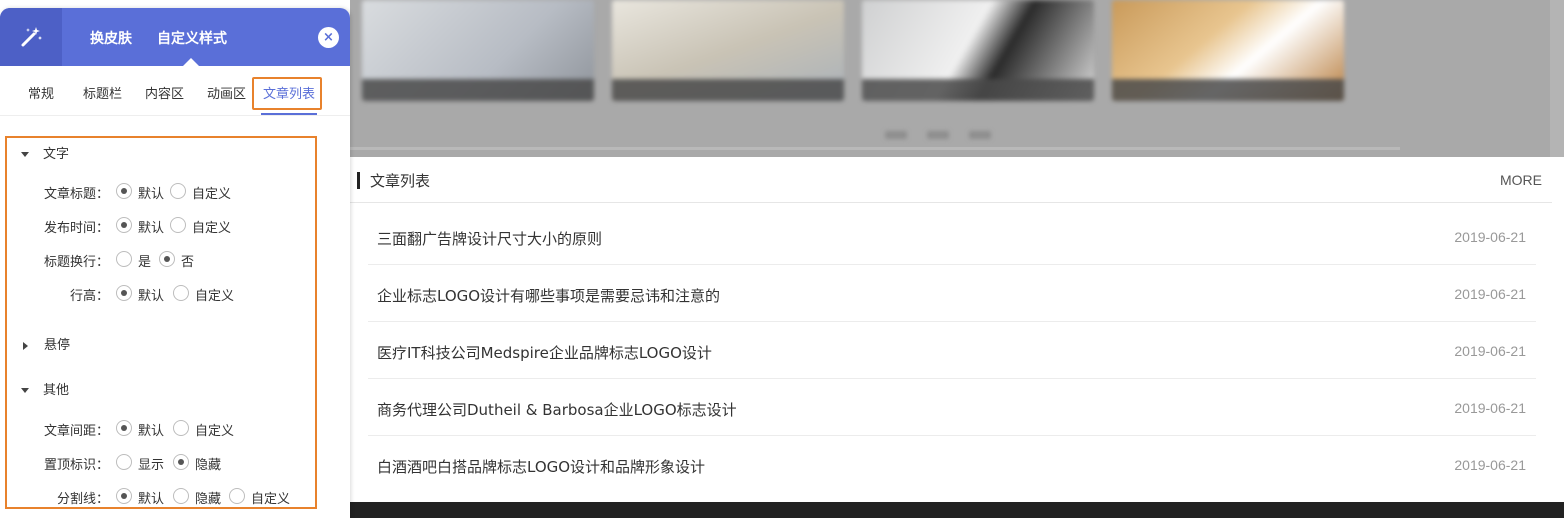 The height and width of the screenshot is (518, 1564). I want to click on radio-label: 否, so click(188, 262).